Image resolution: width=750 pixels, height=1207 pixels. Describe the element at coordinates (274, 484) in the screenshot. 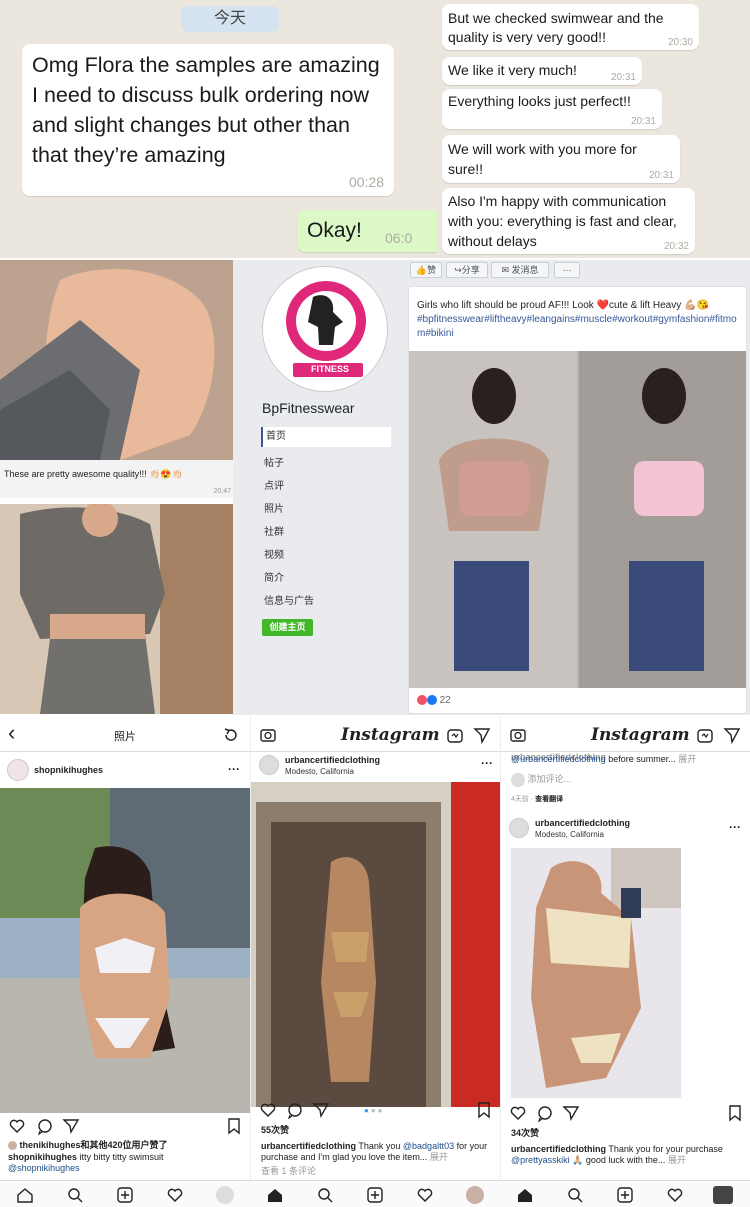

I see `nav-item-reviews: 点评` at that location.